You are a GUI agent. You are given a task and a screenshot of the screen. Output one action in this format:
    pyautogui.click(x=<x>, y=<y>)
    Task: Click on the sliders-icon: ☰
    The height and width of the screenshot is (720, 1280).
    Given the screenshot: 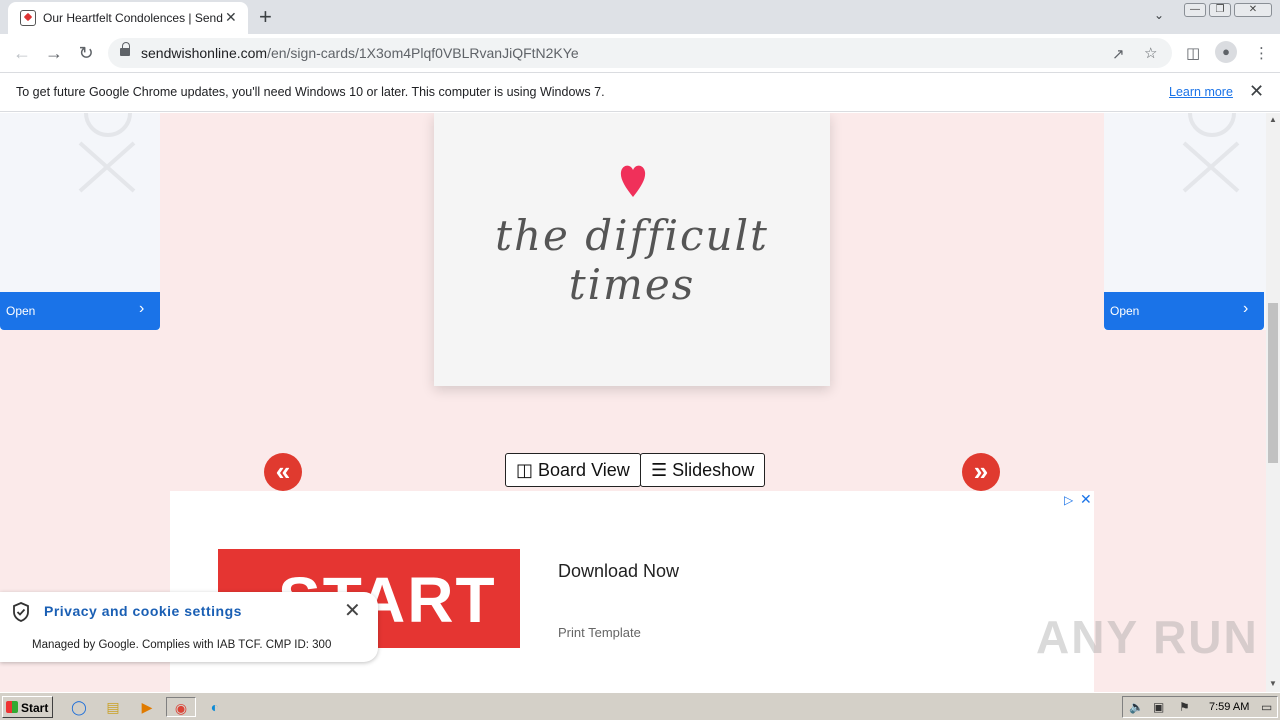 What is the action you would take?
    pyautogui.click(x=659, y=470)
    